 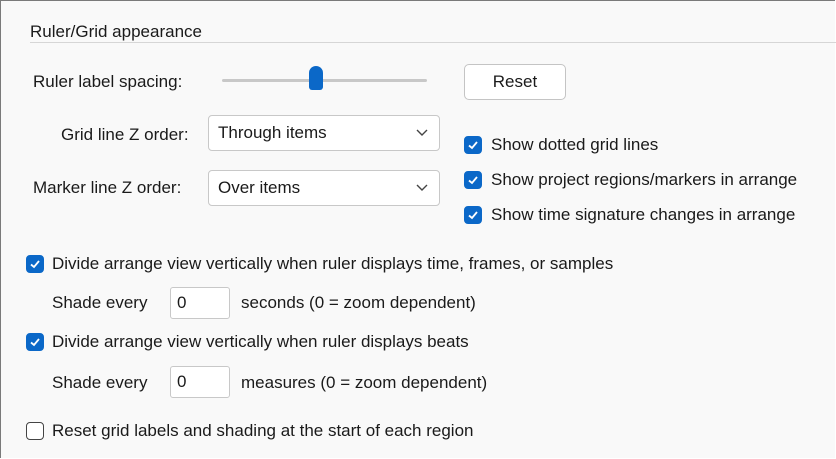 What do you see at coordinates (200, 303) in the screenshot?
I see `shade-seconds-input: 0` at bounding box center [200, 303].